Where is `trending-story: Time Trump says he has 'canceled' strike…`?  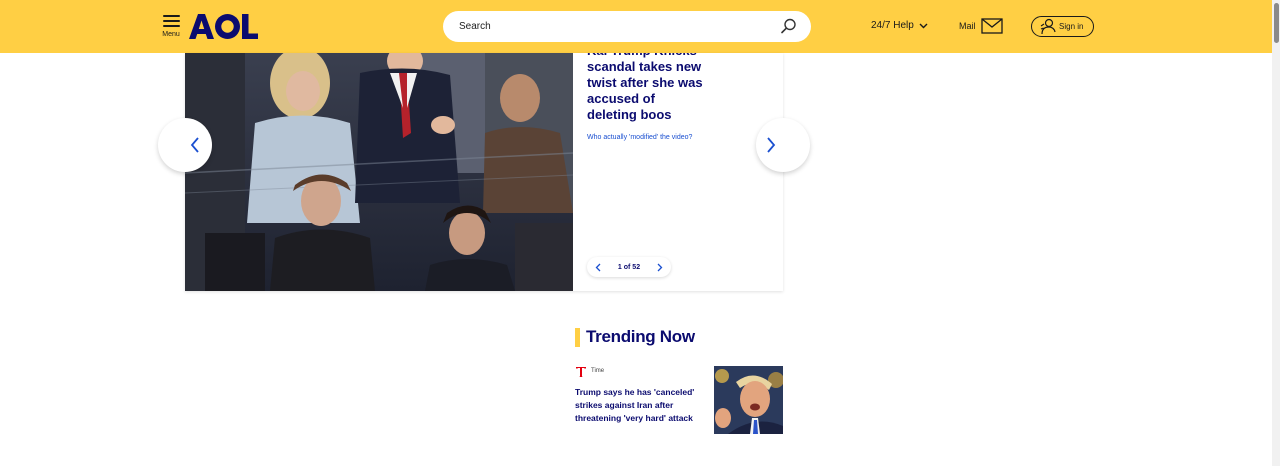
trending-story: Time Trump says he has 'canceled' strike… is located at coordinates (679, 400).